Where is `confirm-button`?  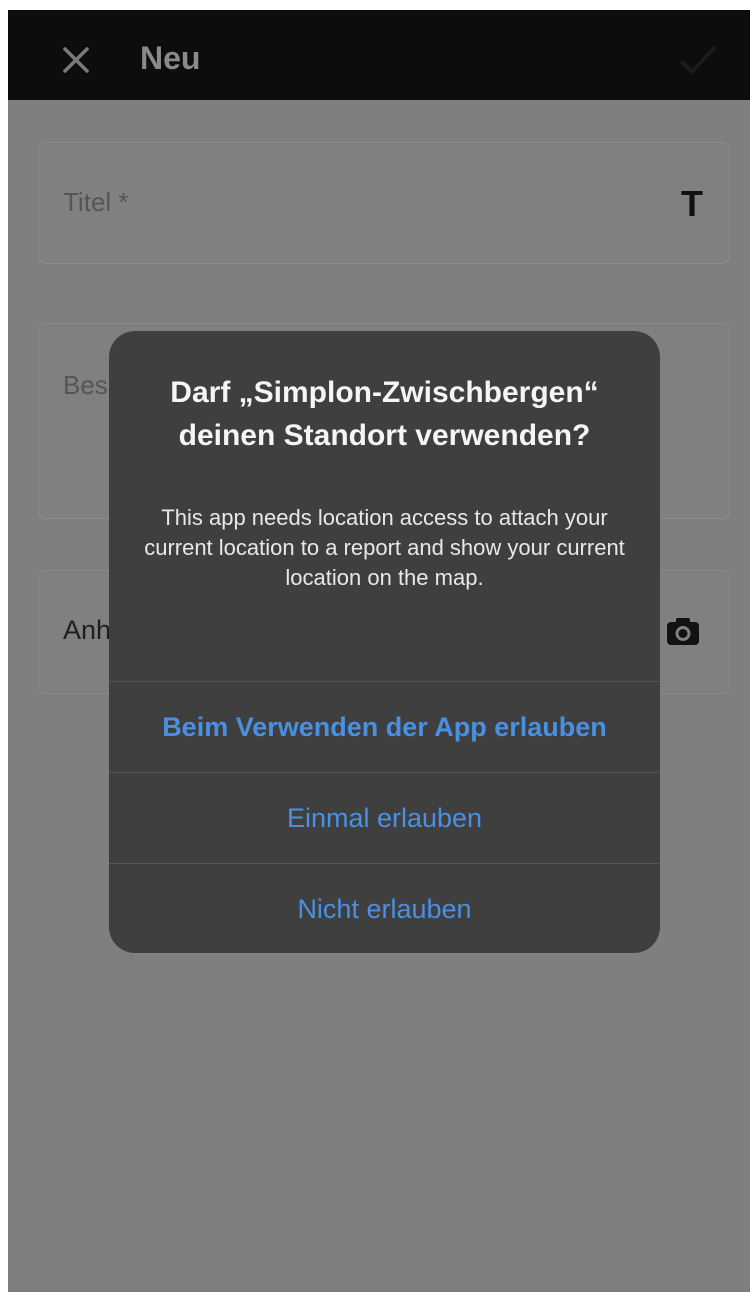
confirm-button is located at coordinates (698, 60).